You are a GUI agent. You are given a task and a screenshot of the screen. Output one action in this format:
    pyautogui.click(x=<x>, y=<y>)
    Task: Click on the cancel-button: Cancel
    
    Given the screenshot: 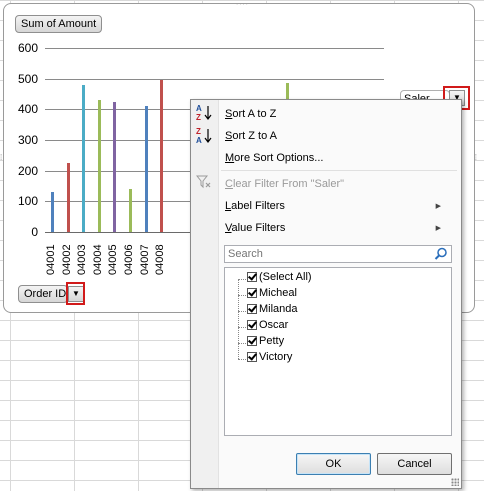 What is the action you would take?
    pyautogui.click(x=414, y=464)
    